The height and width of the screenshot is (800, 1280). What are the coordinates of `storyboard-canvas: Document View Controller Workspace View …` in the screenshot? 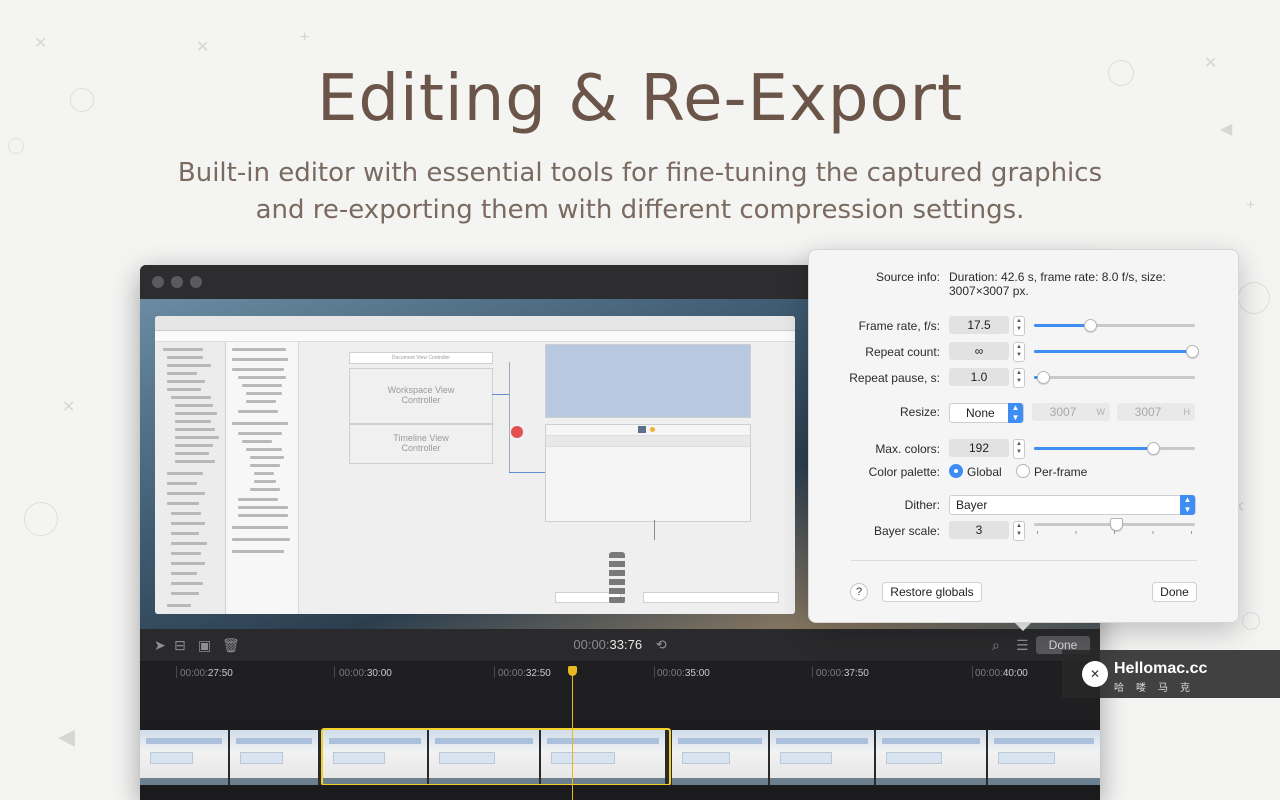 It's located at (547, 478).